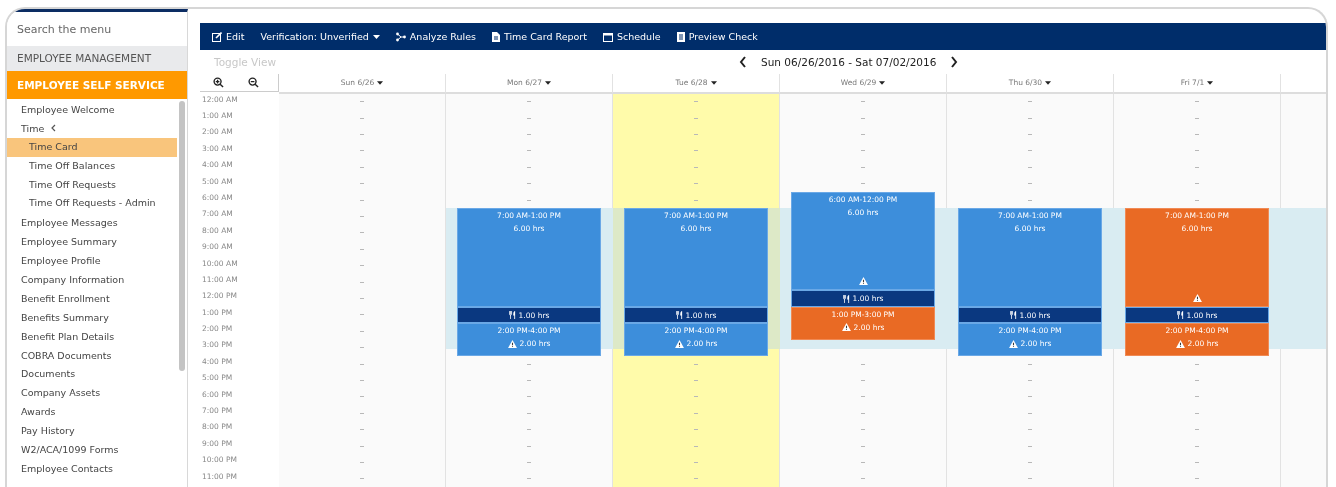 The image size is (1336, 487). What do you see at coordinates (539, 37) in the screenshot?
I see `toolbar-button: Time Card Report` at bounding box center [539, 37].